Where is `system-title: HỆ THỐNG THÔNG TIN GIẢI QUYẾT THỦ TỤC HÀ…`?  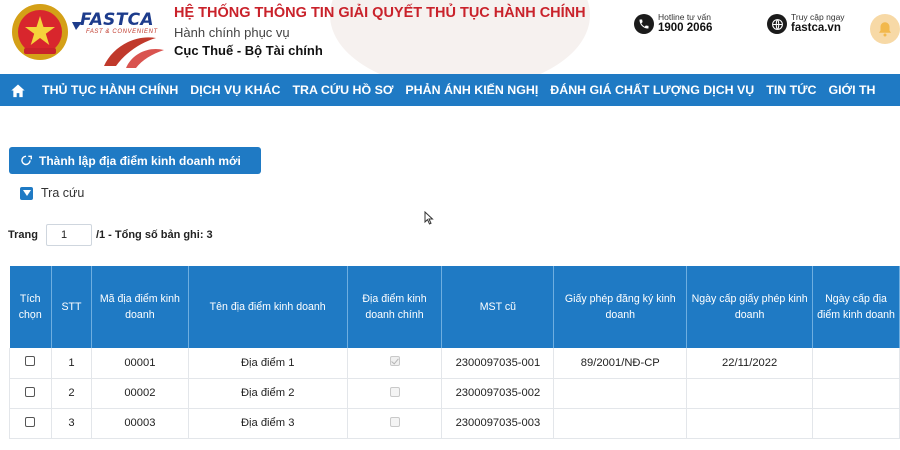
system-title: HỆ THỐNG THÔNG TIN GIẢI QUYẾT THỦ TỤC HÀ… is located at coordinates (380, 13).